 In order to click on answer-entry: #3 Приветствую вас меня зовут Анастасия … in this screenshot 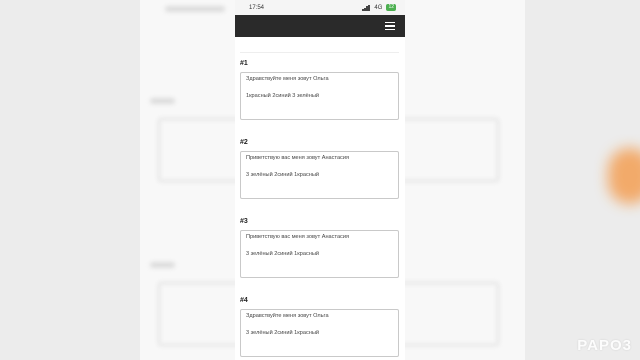, I will do `click(319, 257)`.